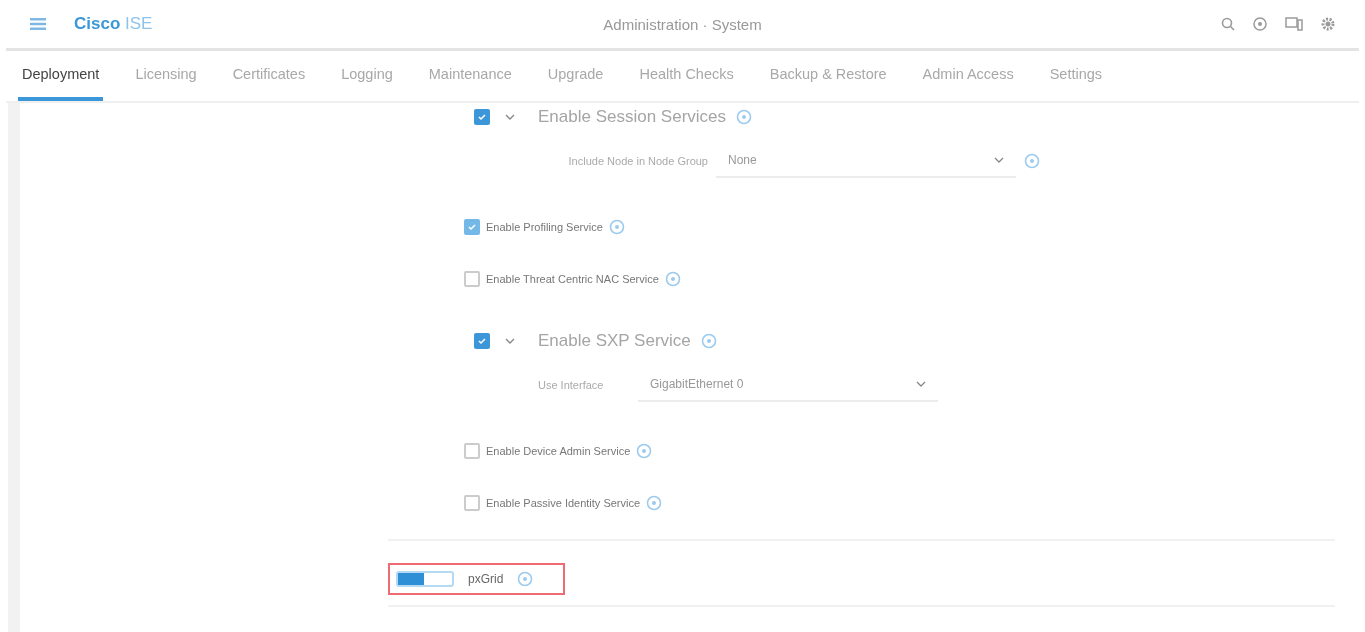 The image size is (1365, 632). I want to click on tab: Health Checks, so click(686, 76).